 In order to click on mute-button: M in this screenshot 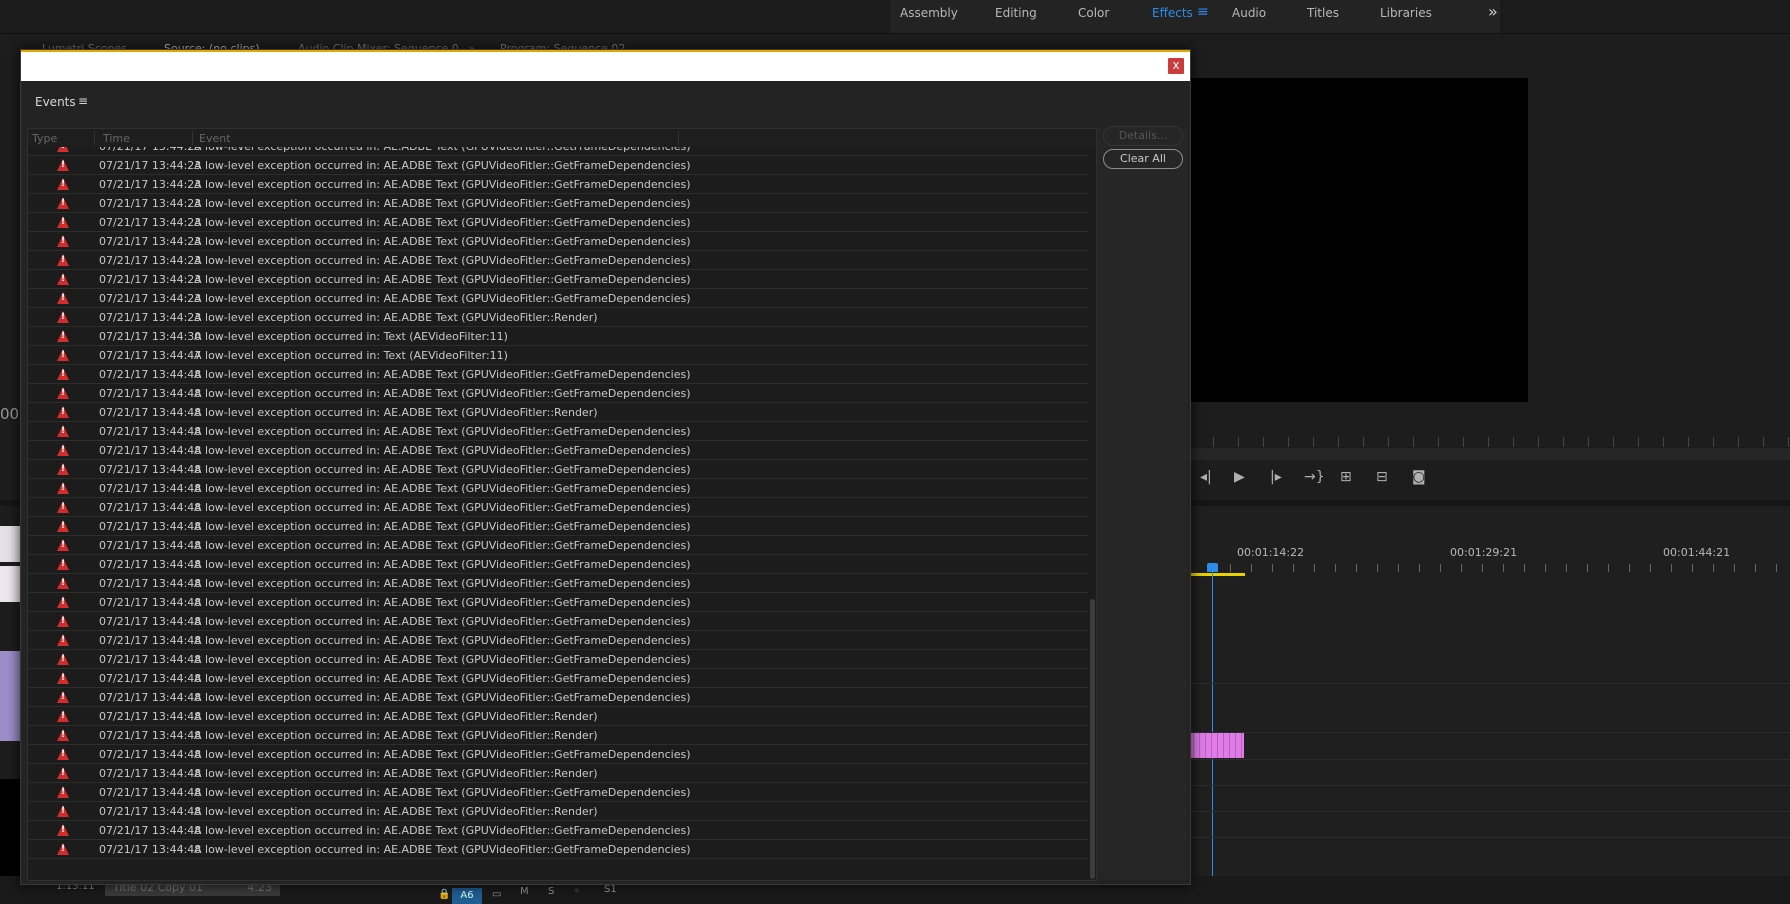, I will do `click(524, 891)`.